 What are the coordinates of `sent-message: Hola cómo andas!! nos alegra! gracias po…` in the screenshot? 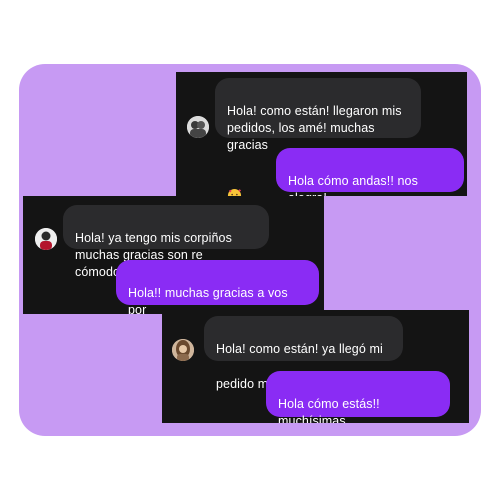 It's located at (370, 172).